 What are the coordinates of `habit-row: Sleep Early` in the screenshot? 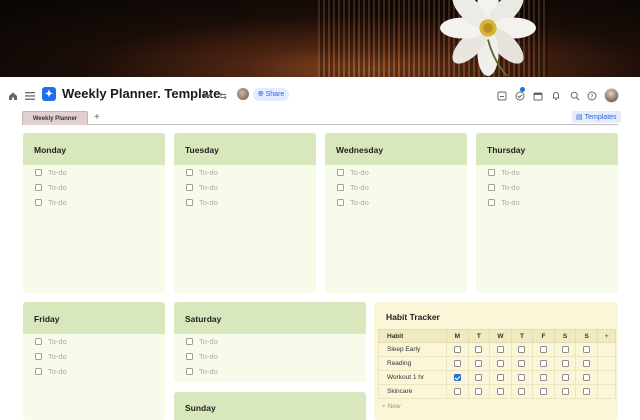 It's located at (497, 349).